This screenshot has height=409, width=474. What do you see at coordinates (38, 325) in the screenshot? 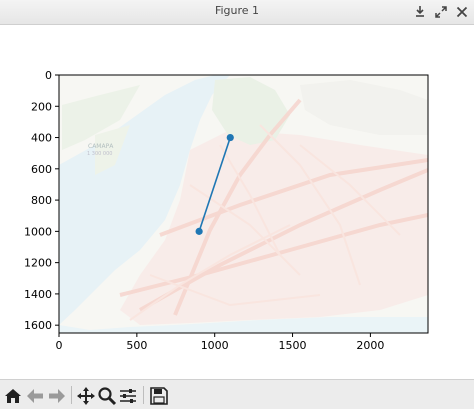
I see `y-tick-label: 1600` at bounding box center [38, 325].